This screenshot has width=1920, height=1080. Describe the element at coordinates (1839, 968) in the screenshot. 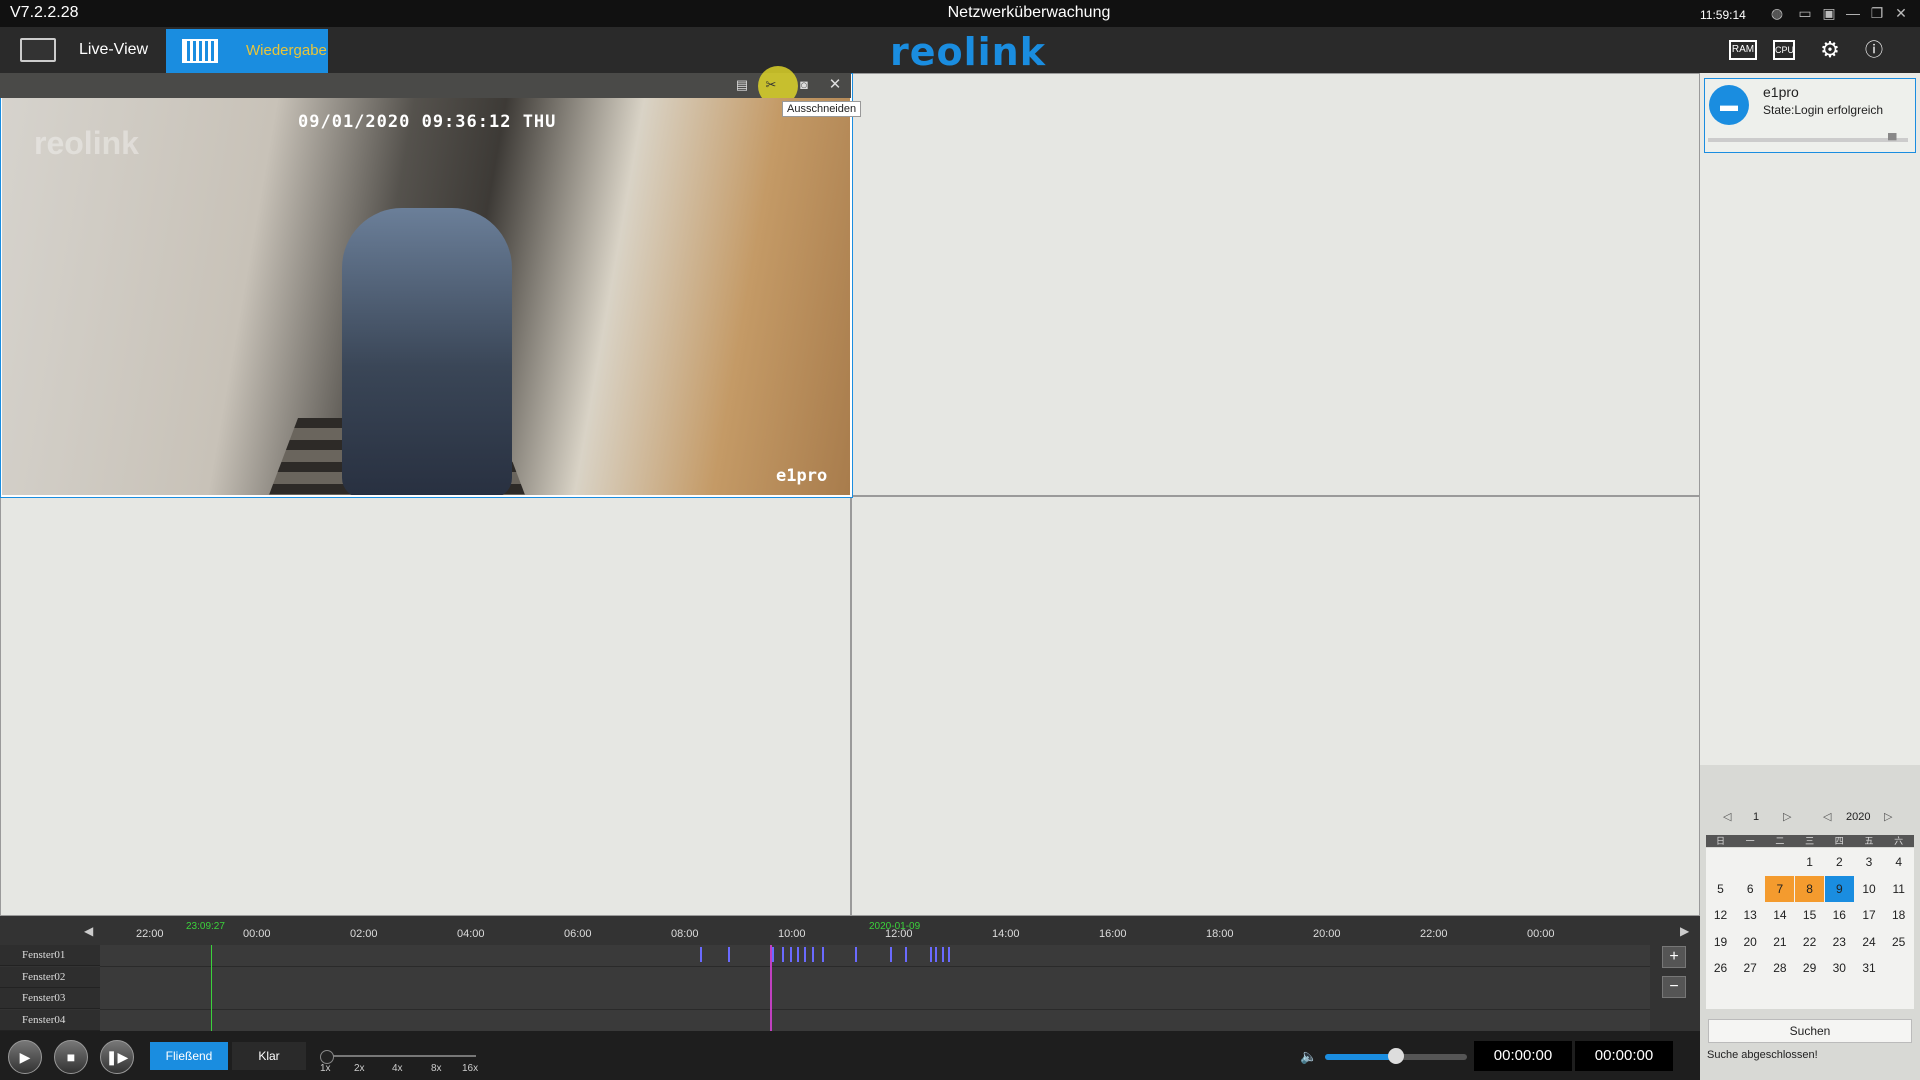

I see `calendar-day: 30` at that location.